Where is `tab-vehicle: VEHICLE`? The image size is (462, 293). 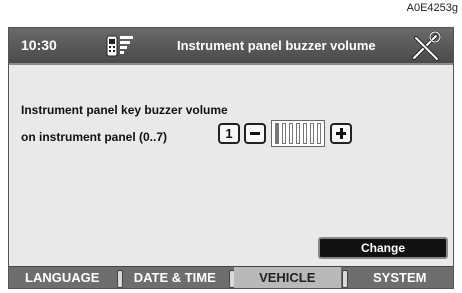 tab-vehicle: VEHICLE is located at coordinates (287, 277).